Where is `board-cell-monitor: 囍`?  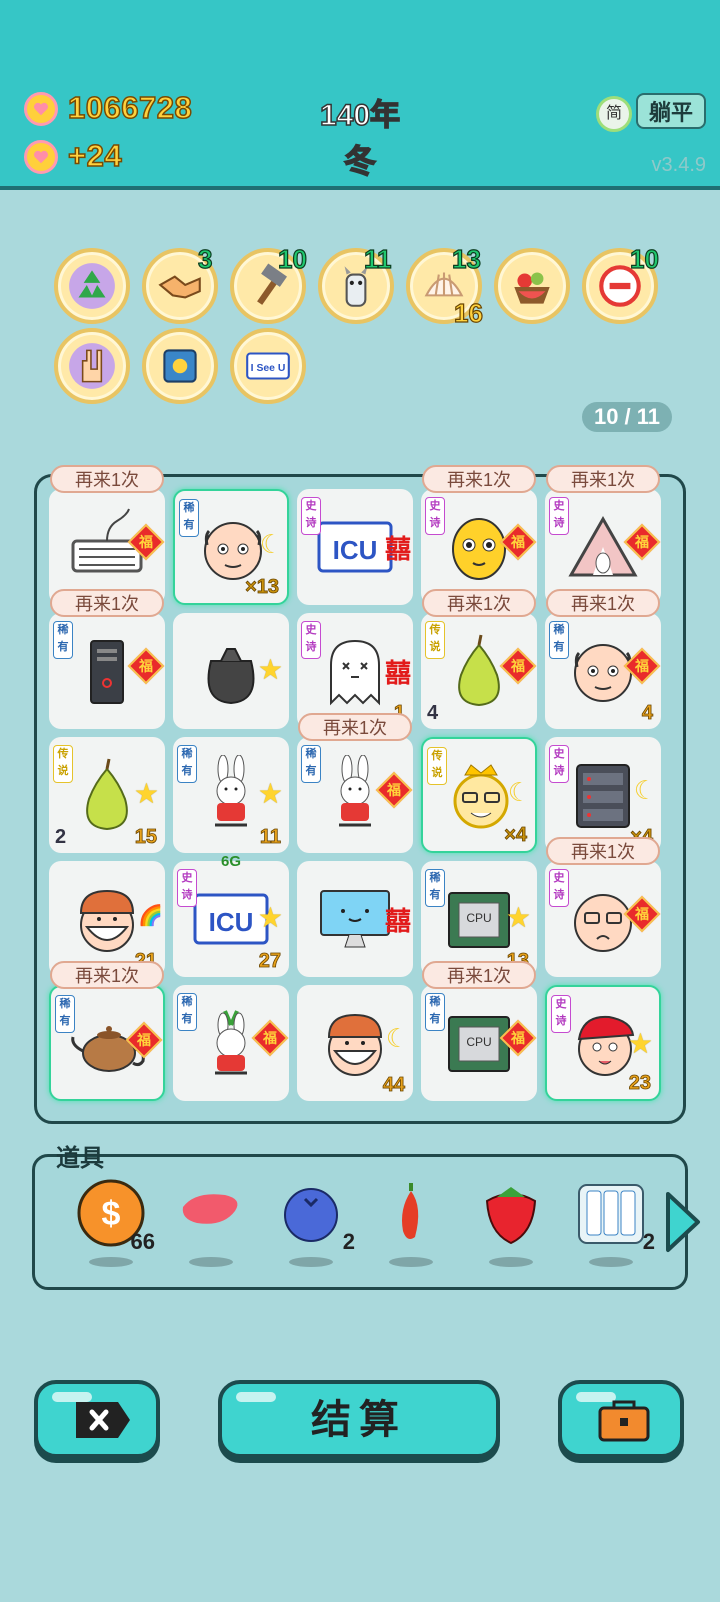
board-cell-monitor: 囍 is located at coordinates (355, 919).